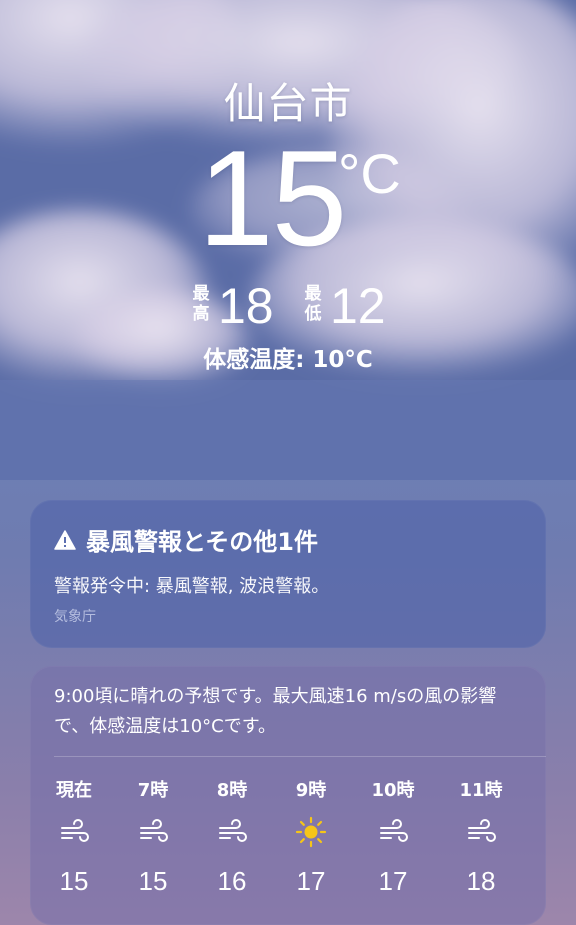 This screenshot has height=925, width=576. I want to click on low-label: 最低, so click(313, 304).